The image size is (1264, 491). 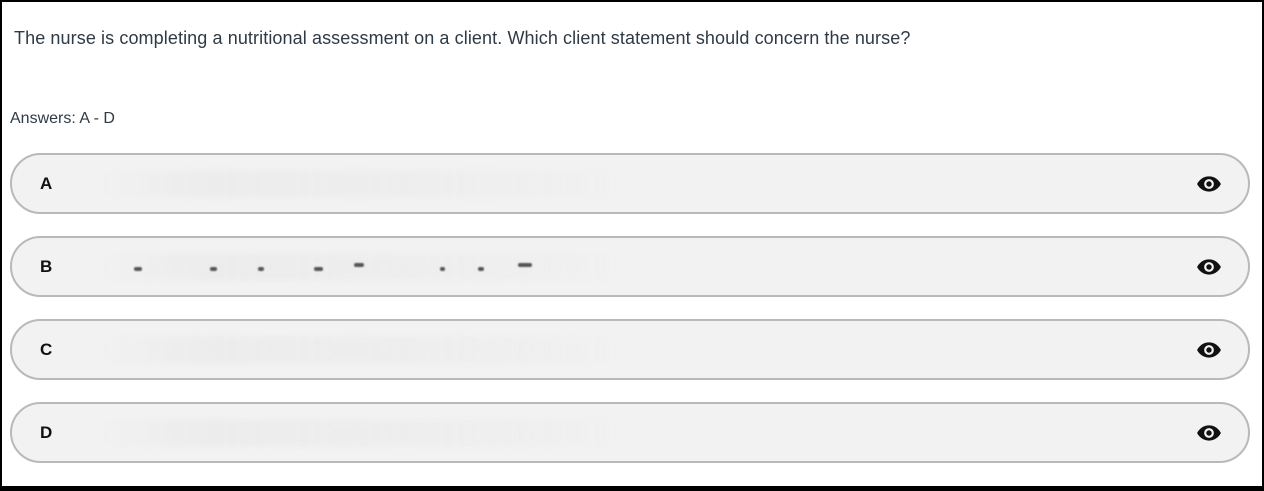 I want to click on option-letter: A, so click(x=46, y=183).